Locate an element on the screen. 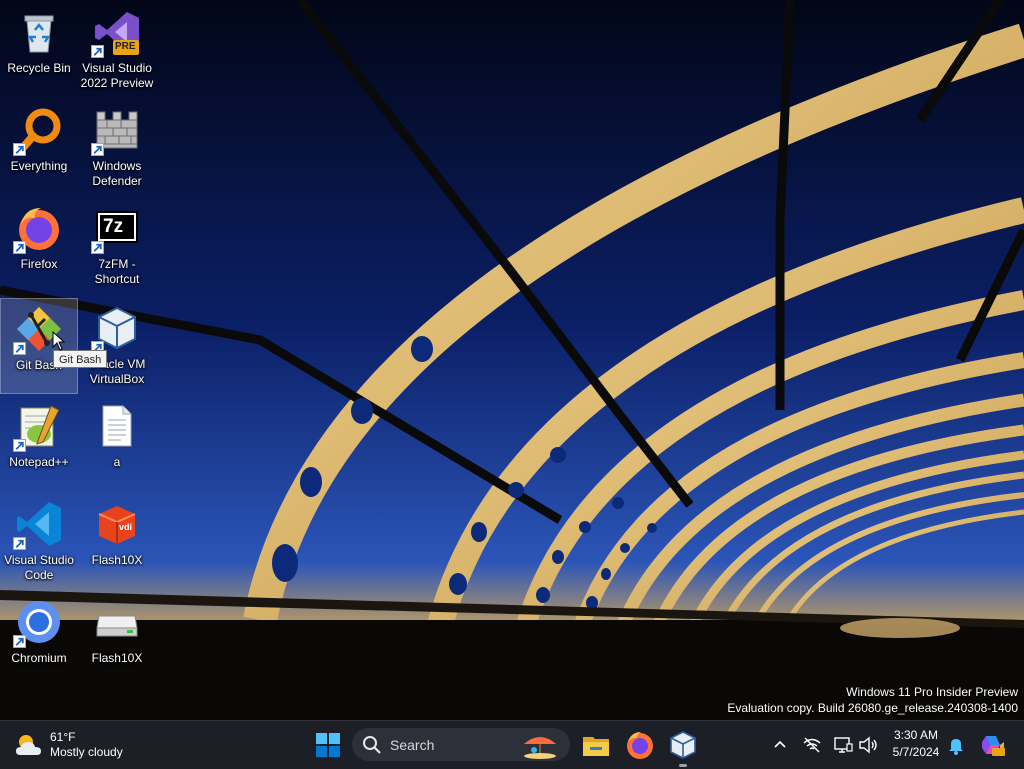 The height and width of the screenshot is (769, 1024). desktop-icon-firefox: Firefox is located at coordinates (39, 246).